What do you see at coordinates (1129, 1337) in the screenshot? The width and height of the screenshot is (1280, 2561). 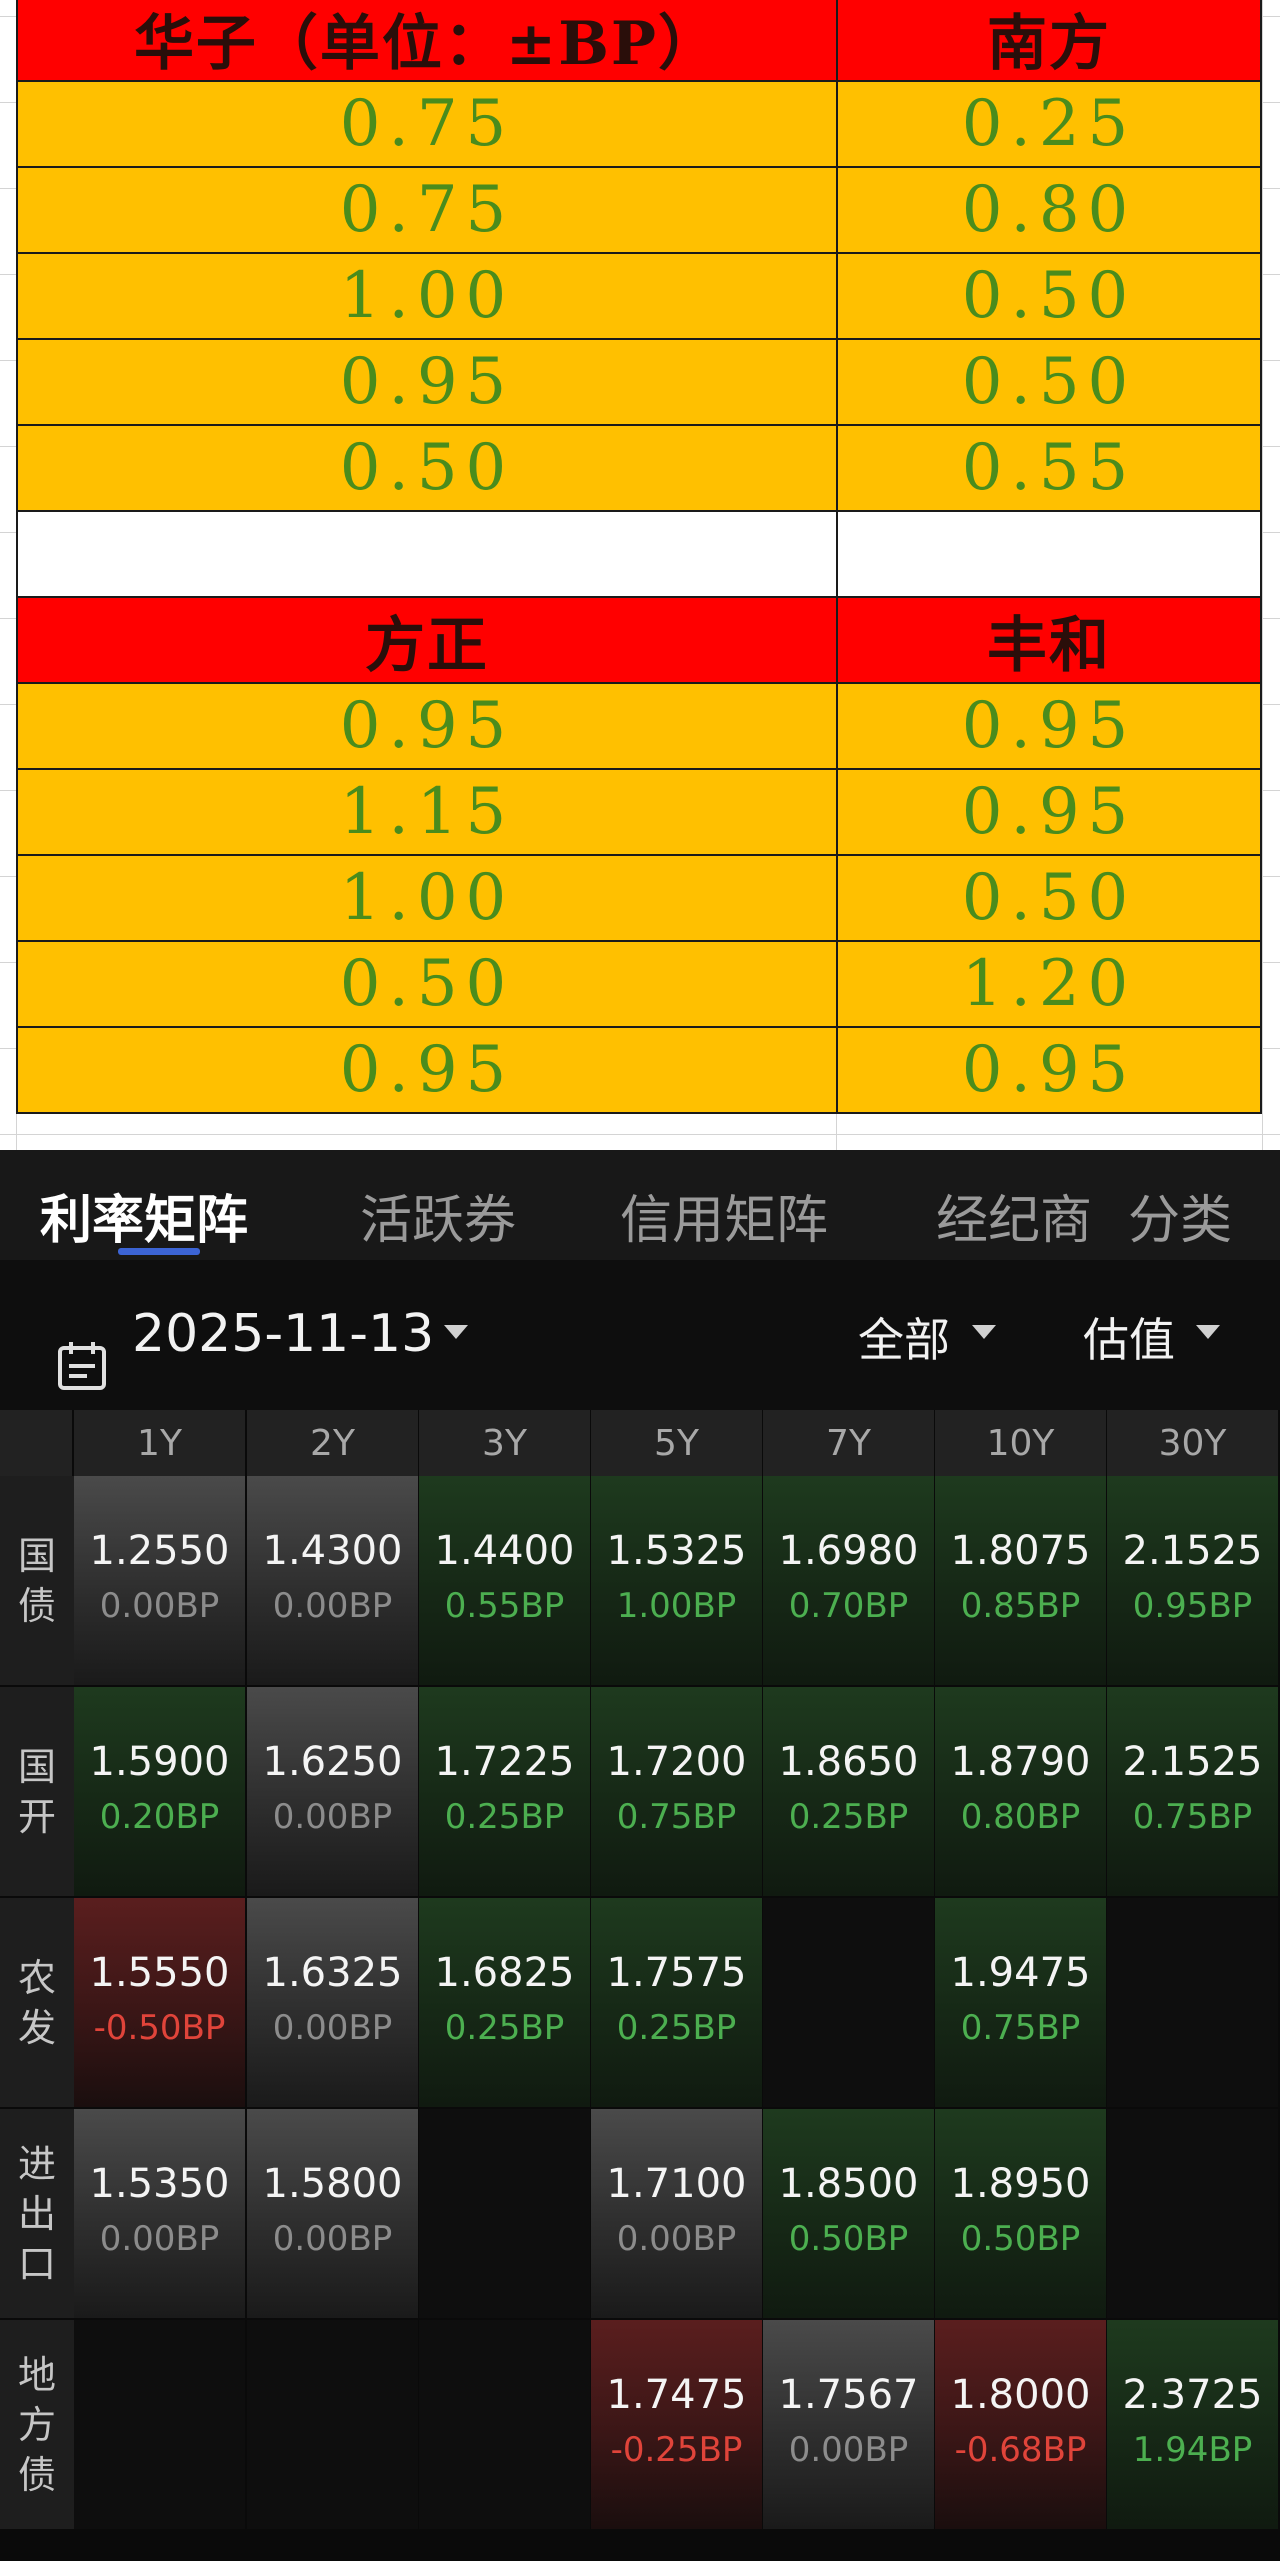 I see `metric-filter: 估值` at bounding box center [1129, 1337].